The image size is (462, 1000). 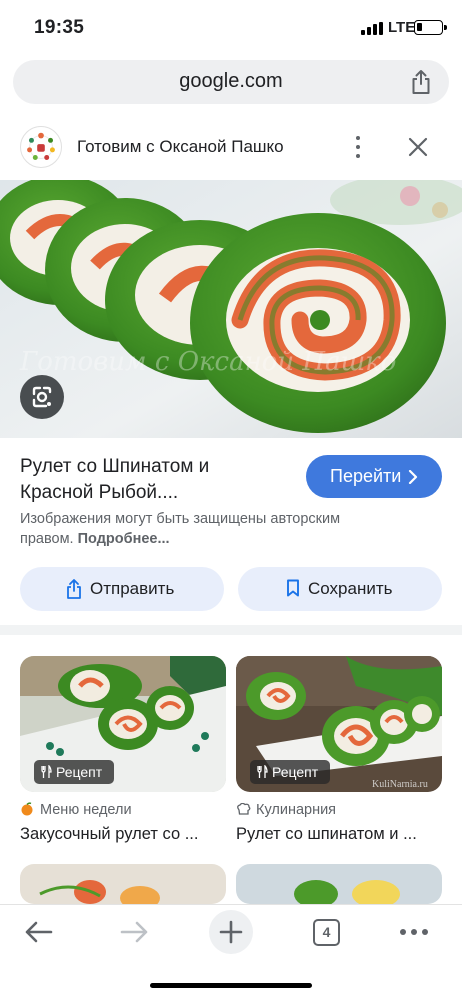 I want to click on source-name: Готовим с Оксаной Пашко, so click(x=180, y=147).